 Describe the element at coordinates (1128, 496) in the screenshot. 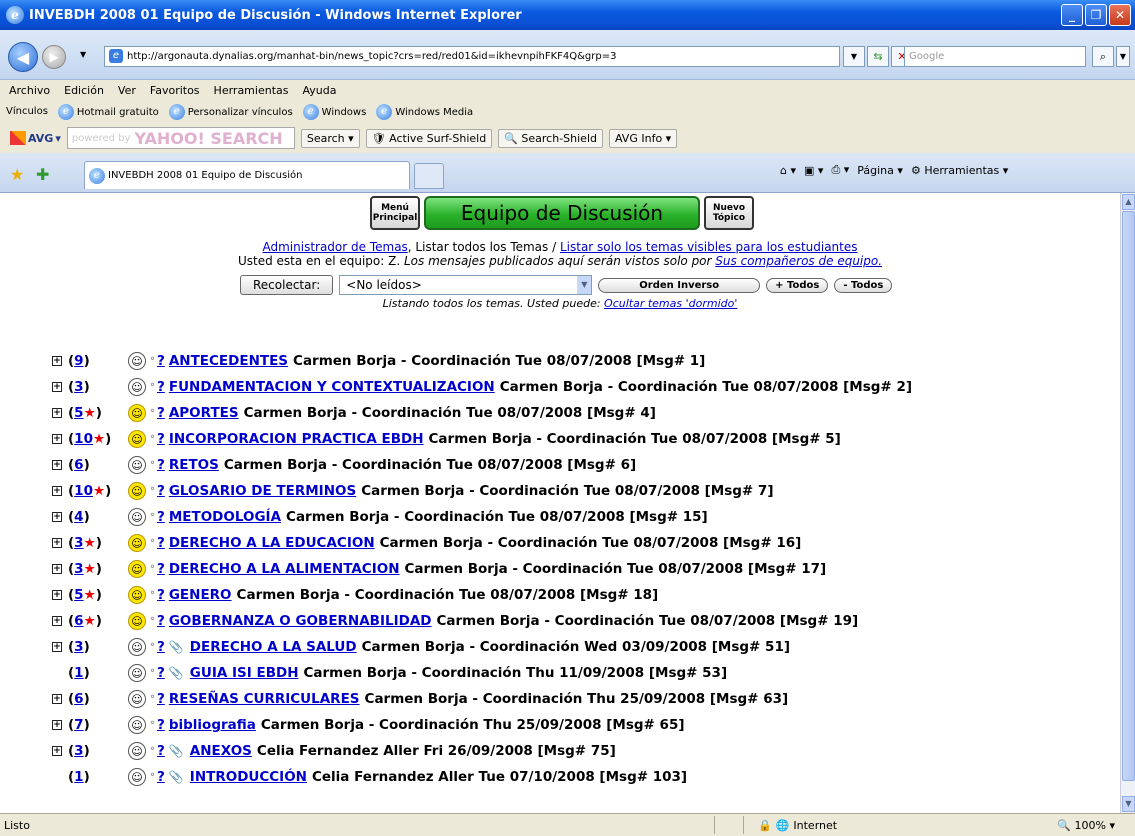

I see `scroll-thumb` at that location.